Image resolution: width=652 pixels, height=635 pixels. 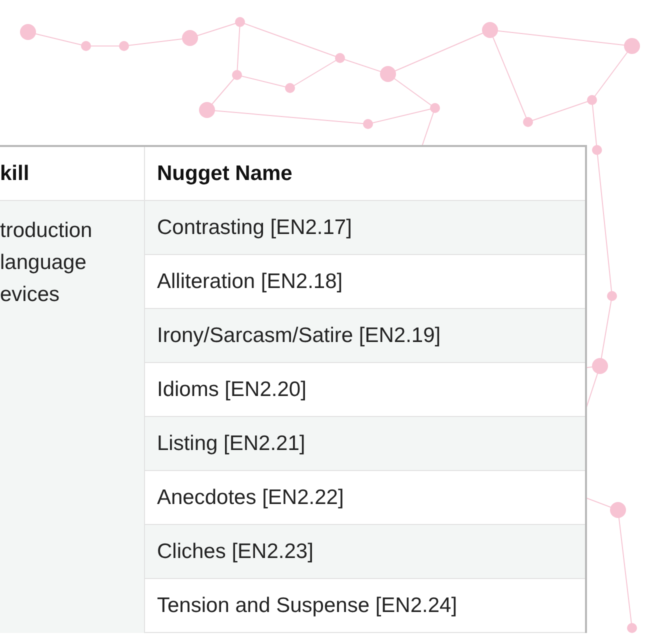 What do you see at coordinates (365, 281) in the screenshot?
I see `table-cell: Alliteration [EN2.18]` at bounding box center [365, 281].